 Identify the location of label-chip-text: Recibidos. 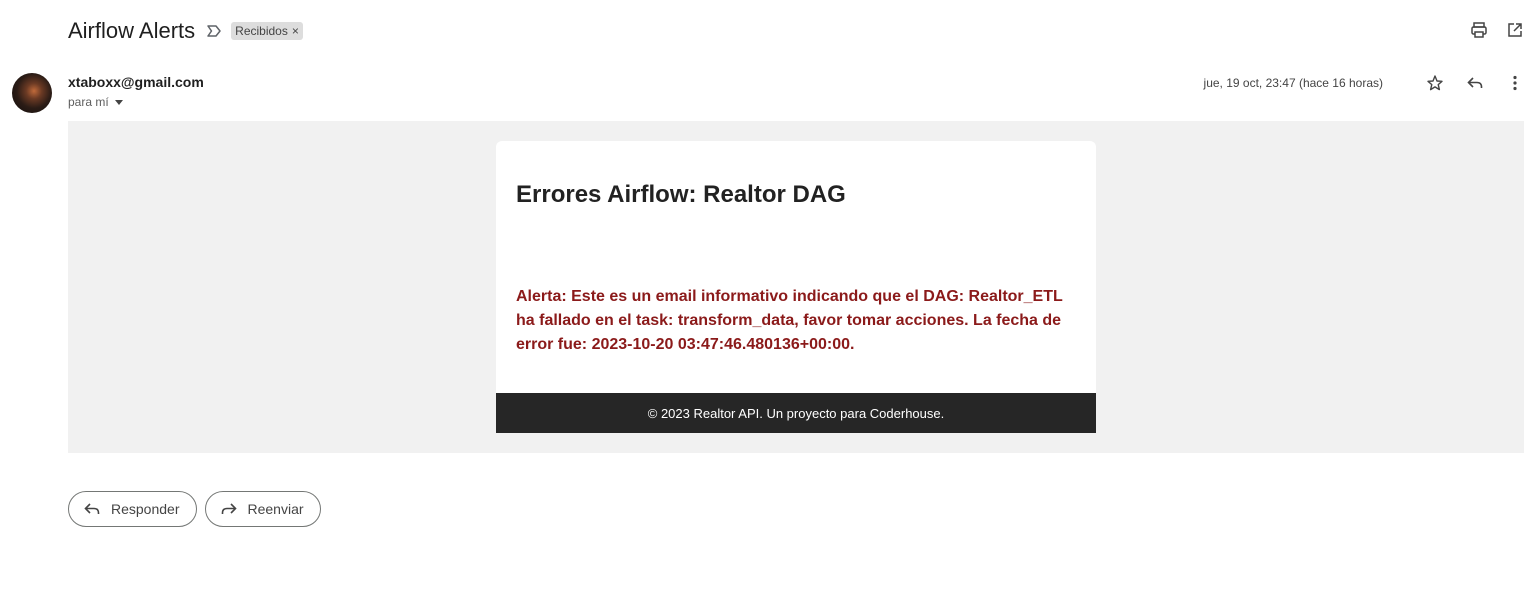
(261, 31).